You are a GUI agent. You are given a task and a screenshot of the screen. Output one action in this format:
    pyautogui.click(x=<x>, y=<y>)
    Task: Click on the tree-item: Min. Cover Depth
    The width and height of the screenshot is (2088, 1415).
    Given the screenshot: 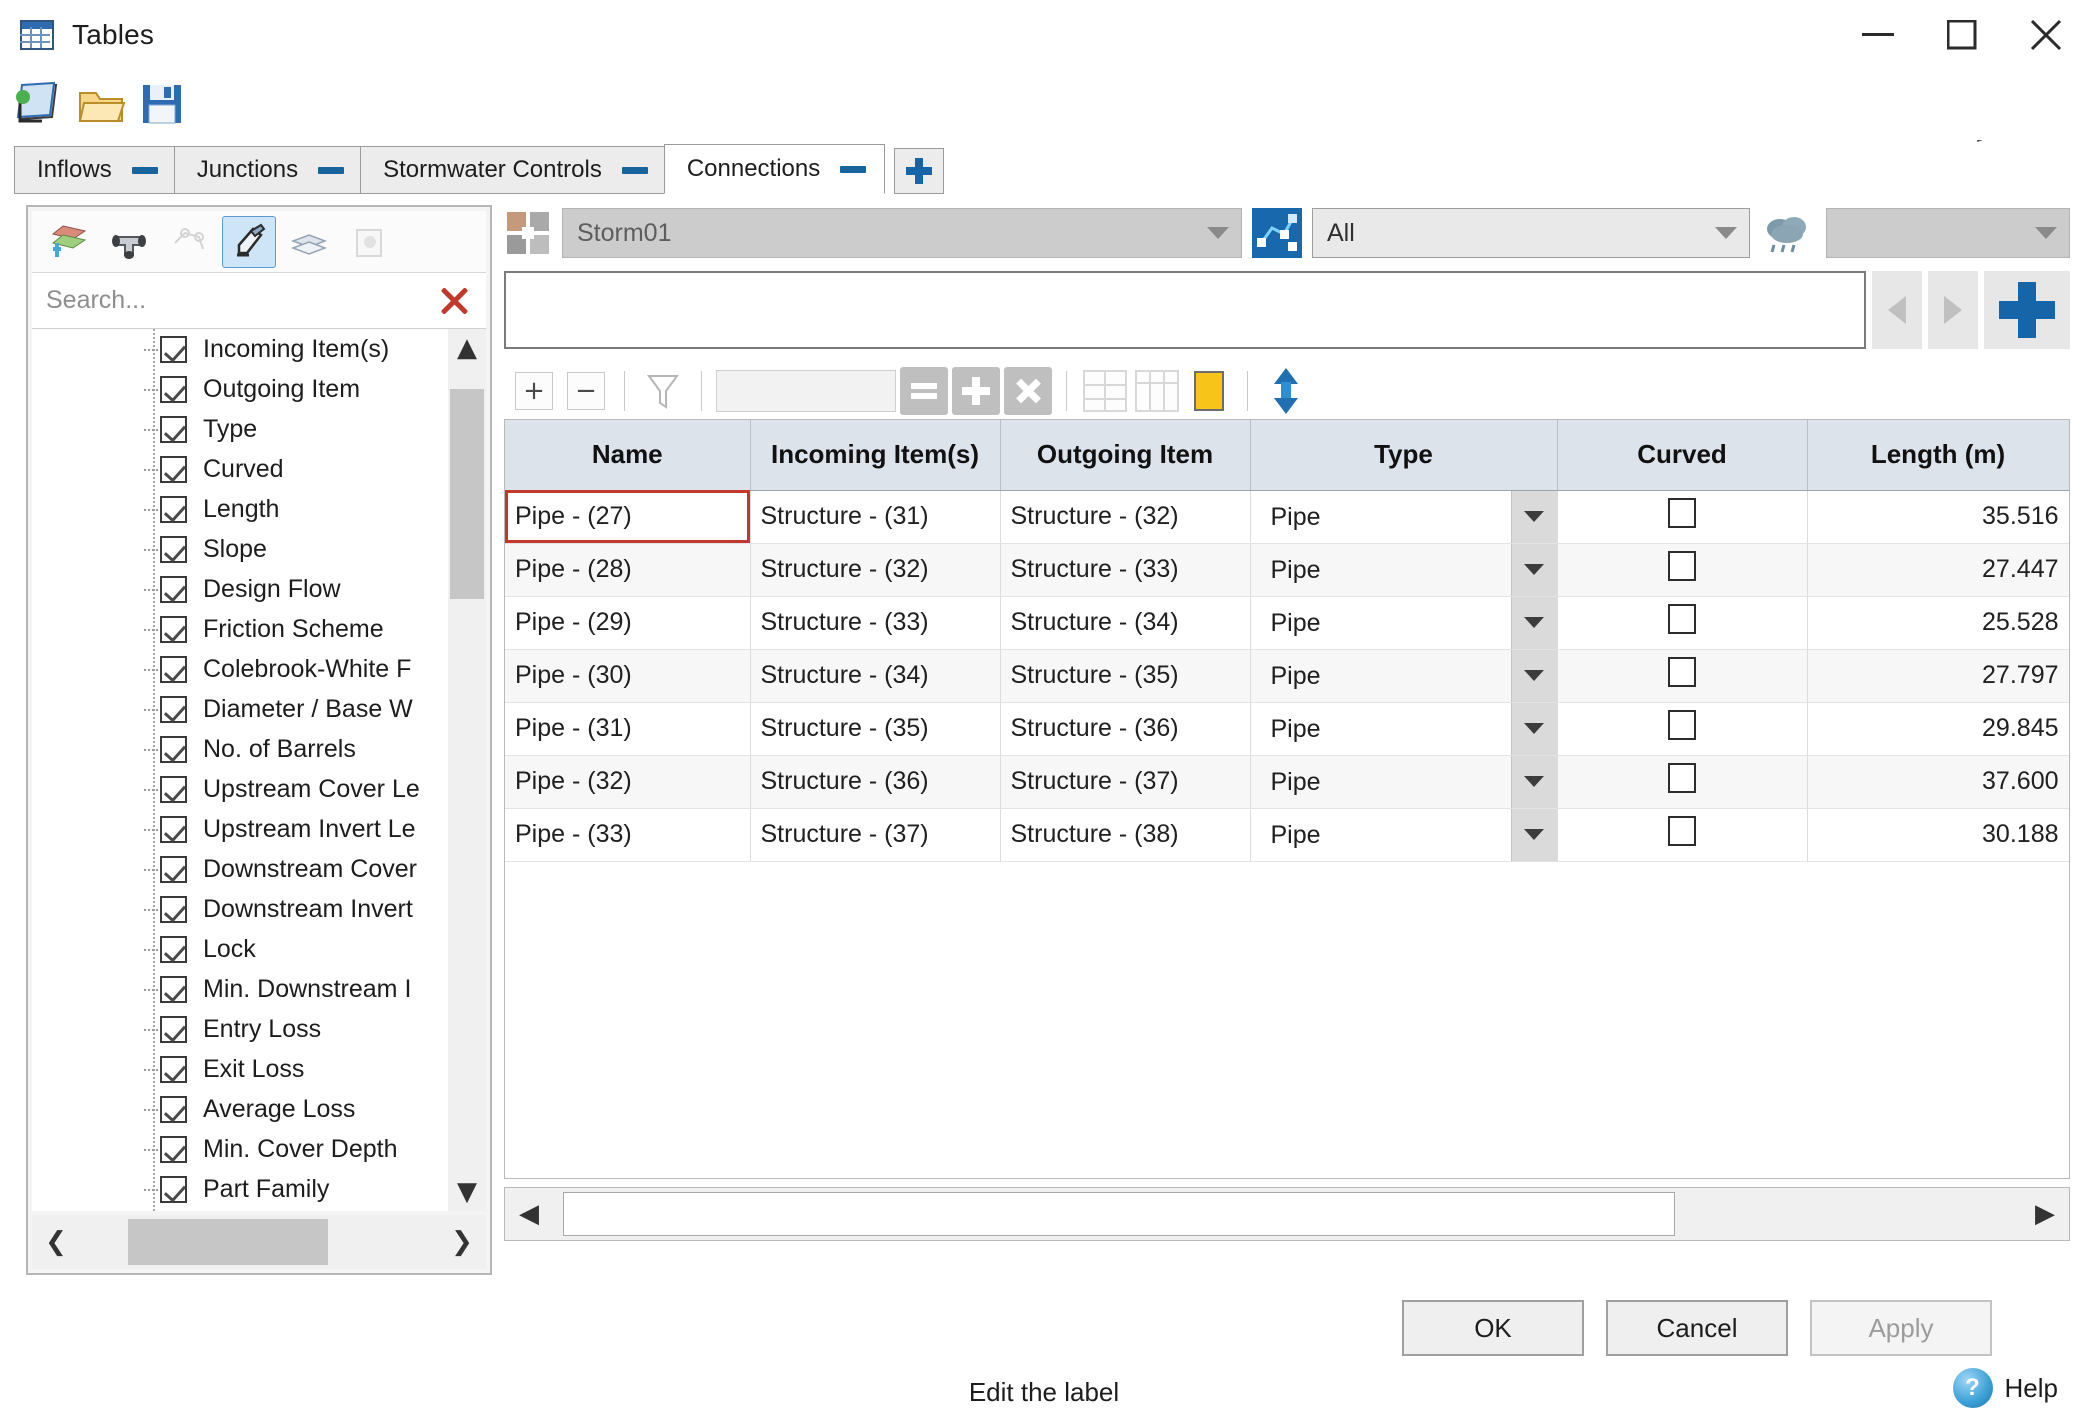 What is the action you would take?
    pyautogui.click(x=240, y=1149)
    